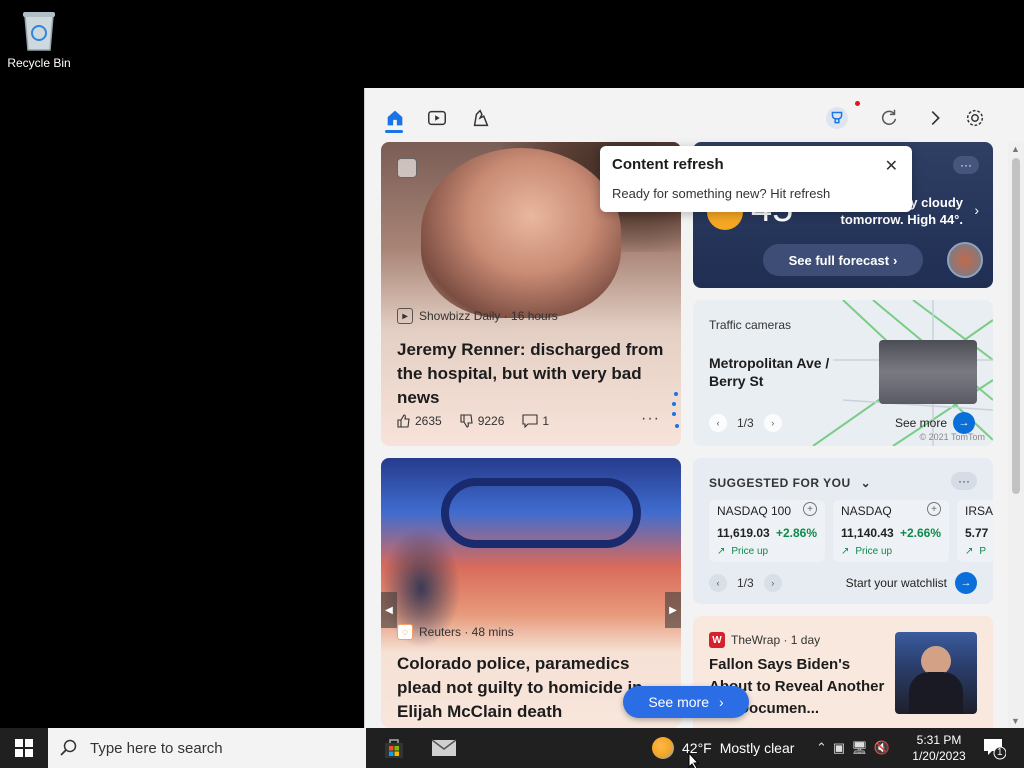  Describe the element at coordinates (1016, 326) in the screenshot. I see `scroll-thumb` at that location.